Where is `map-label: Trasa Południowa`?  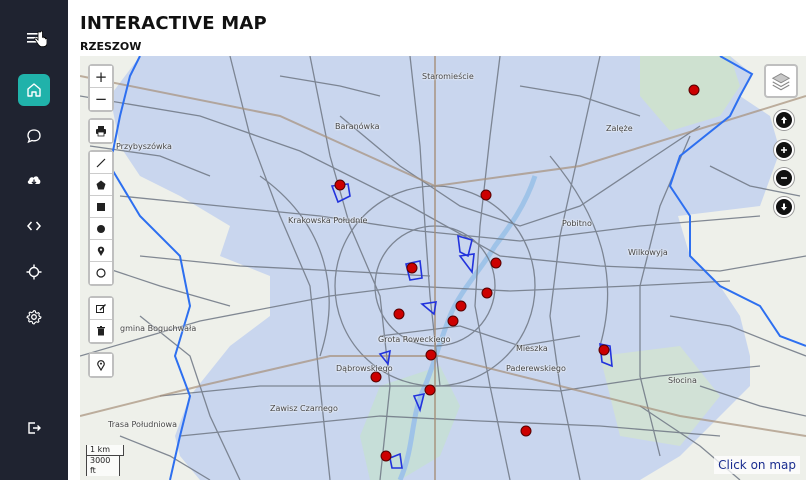 map-label: Trasa Południowa is located at coordinates (143, 424).